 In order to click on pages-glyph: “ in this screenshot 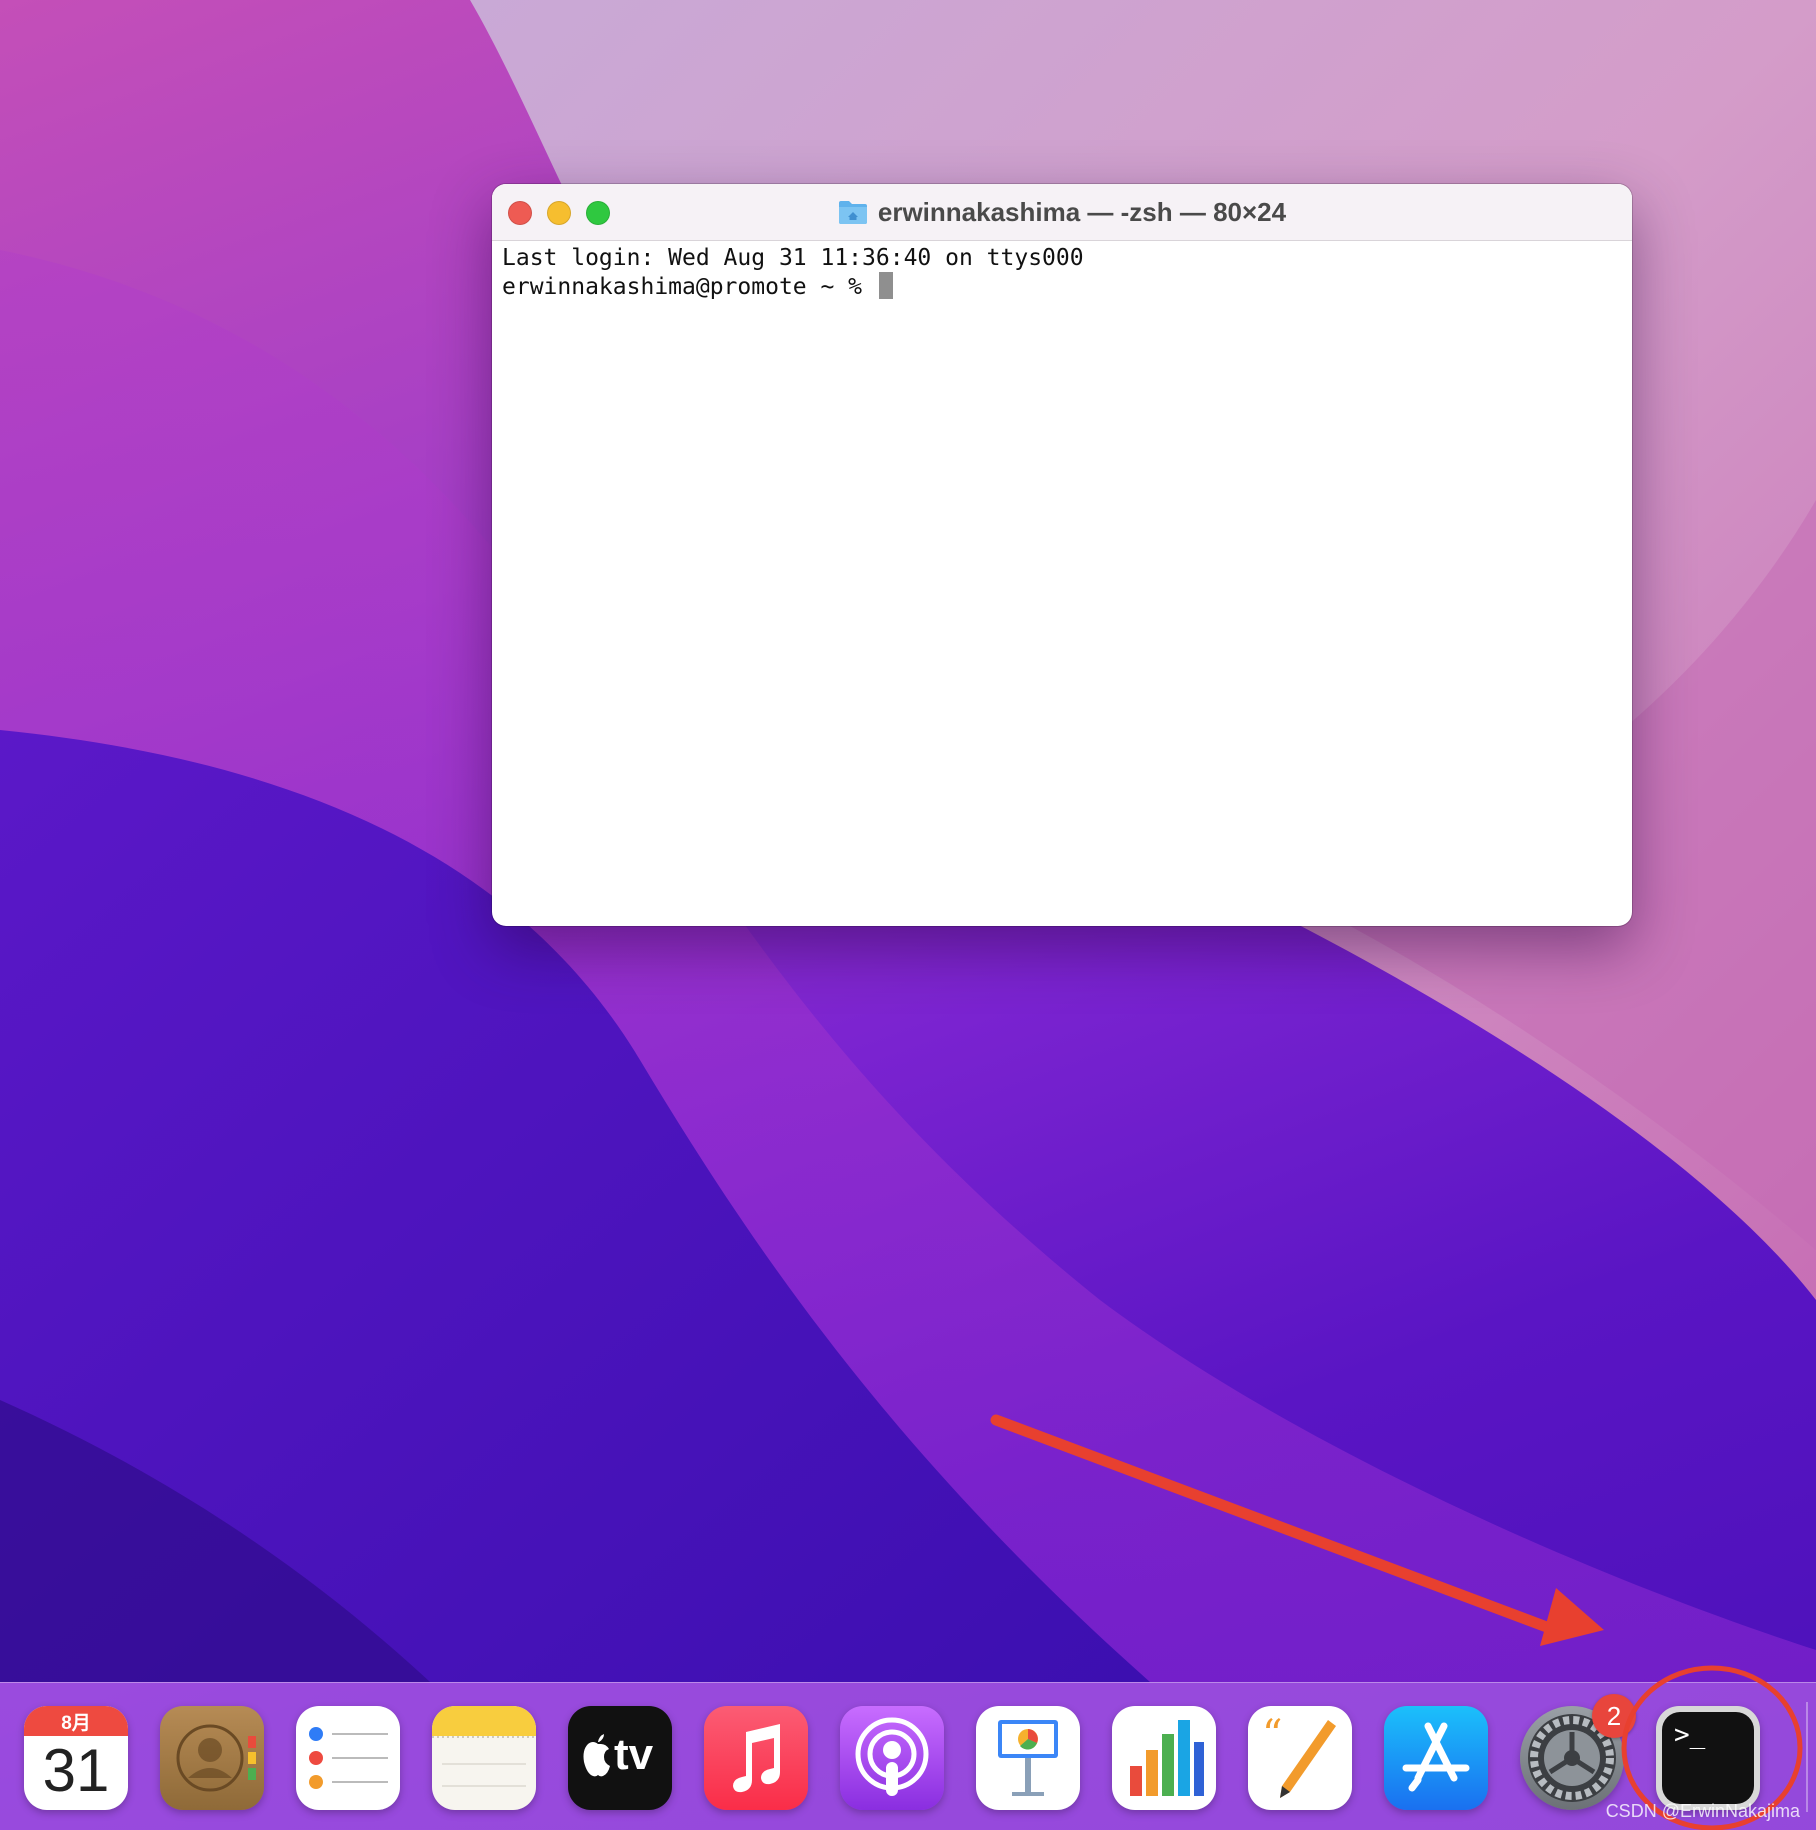, I will do `click(1299, 1755)`.